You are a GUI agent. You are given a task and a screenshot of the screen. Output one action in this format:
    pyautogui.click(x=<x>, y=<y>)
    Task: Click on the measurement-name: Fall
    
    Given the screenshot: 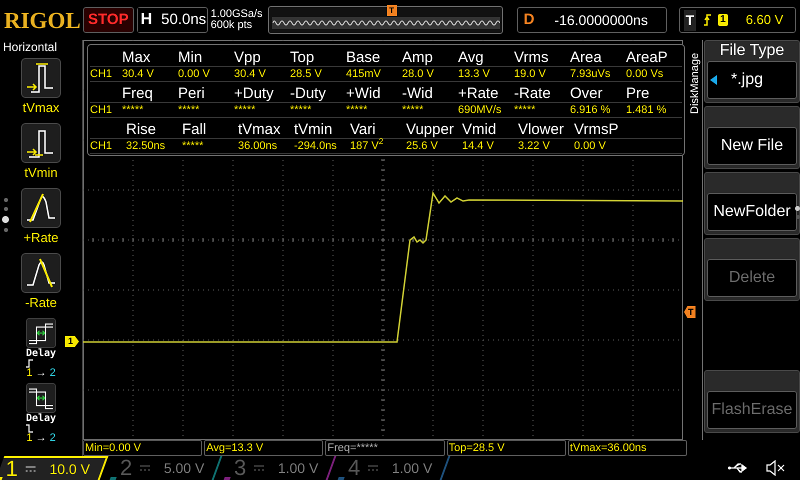 What is the action you would take?
    pyautogui.click(x=195, y=129)
    